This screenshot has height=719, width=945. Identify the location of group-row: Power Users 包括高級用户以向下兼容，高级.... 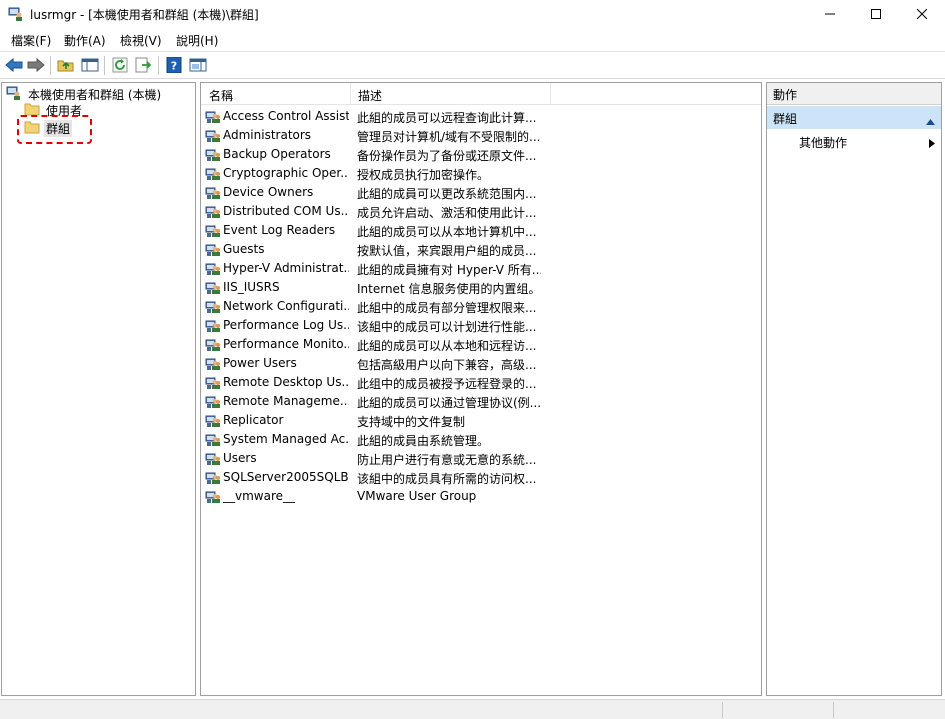
(481, 363).